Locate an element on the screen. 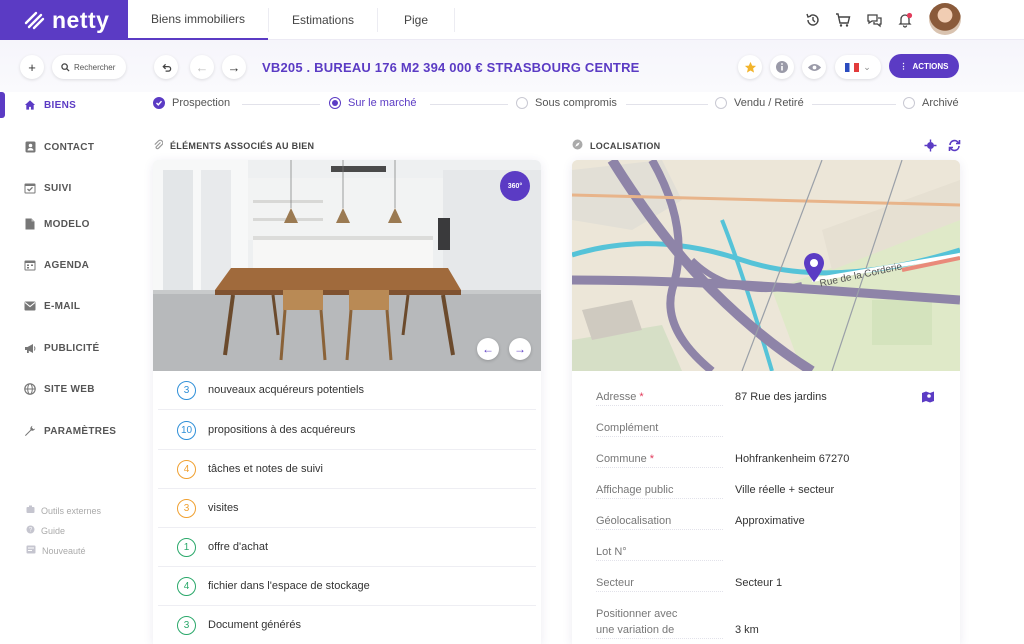 The height and width of the screenshot is (644, 1024). associated-item: 3 visites is located at coordinates (347, 508).